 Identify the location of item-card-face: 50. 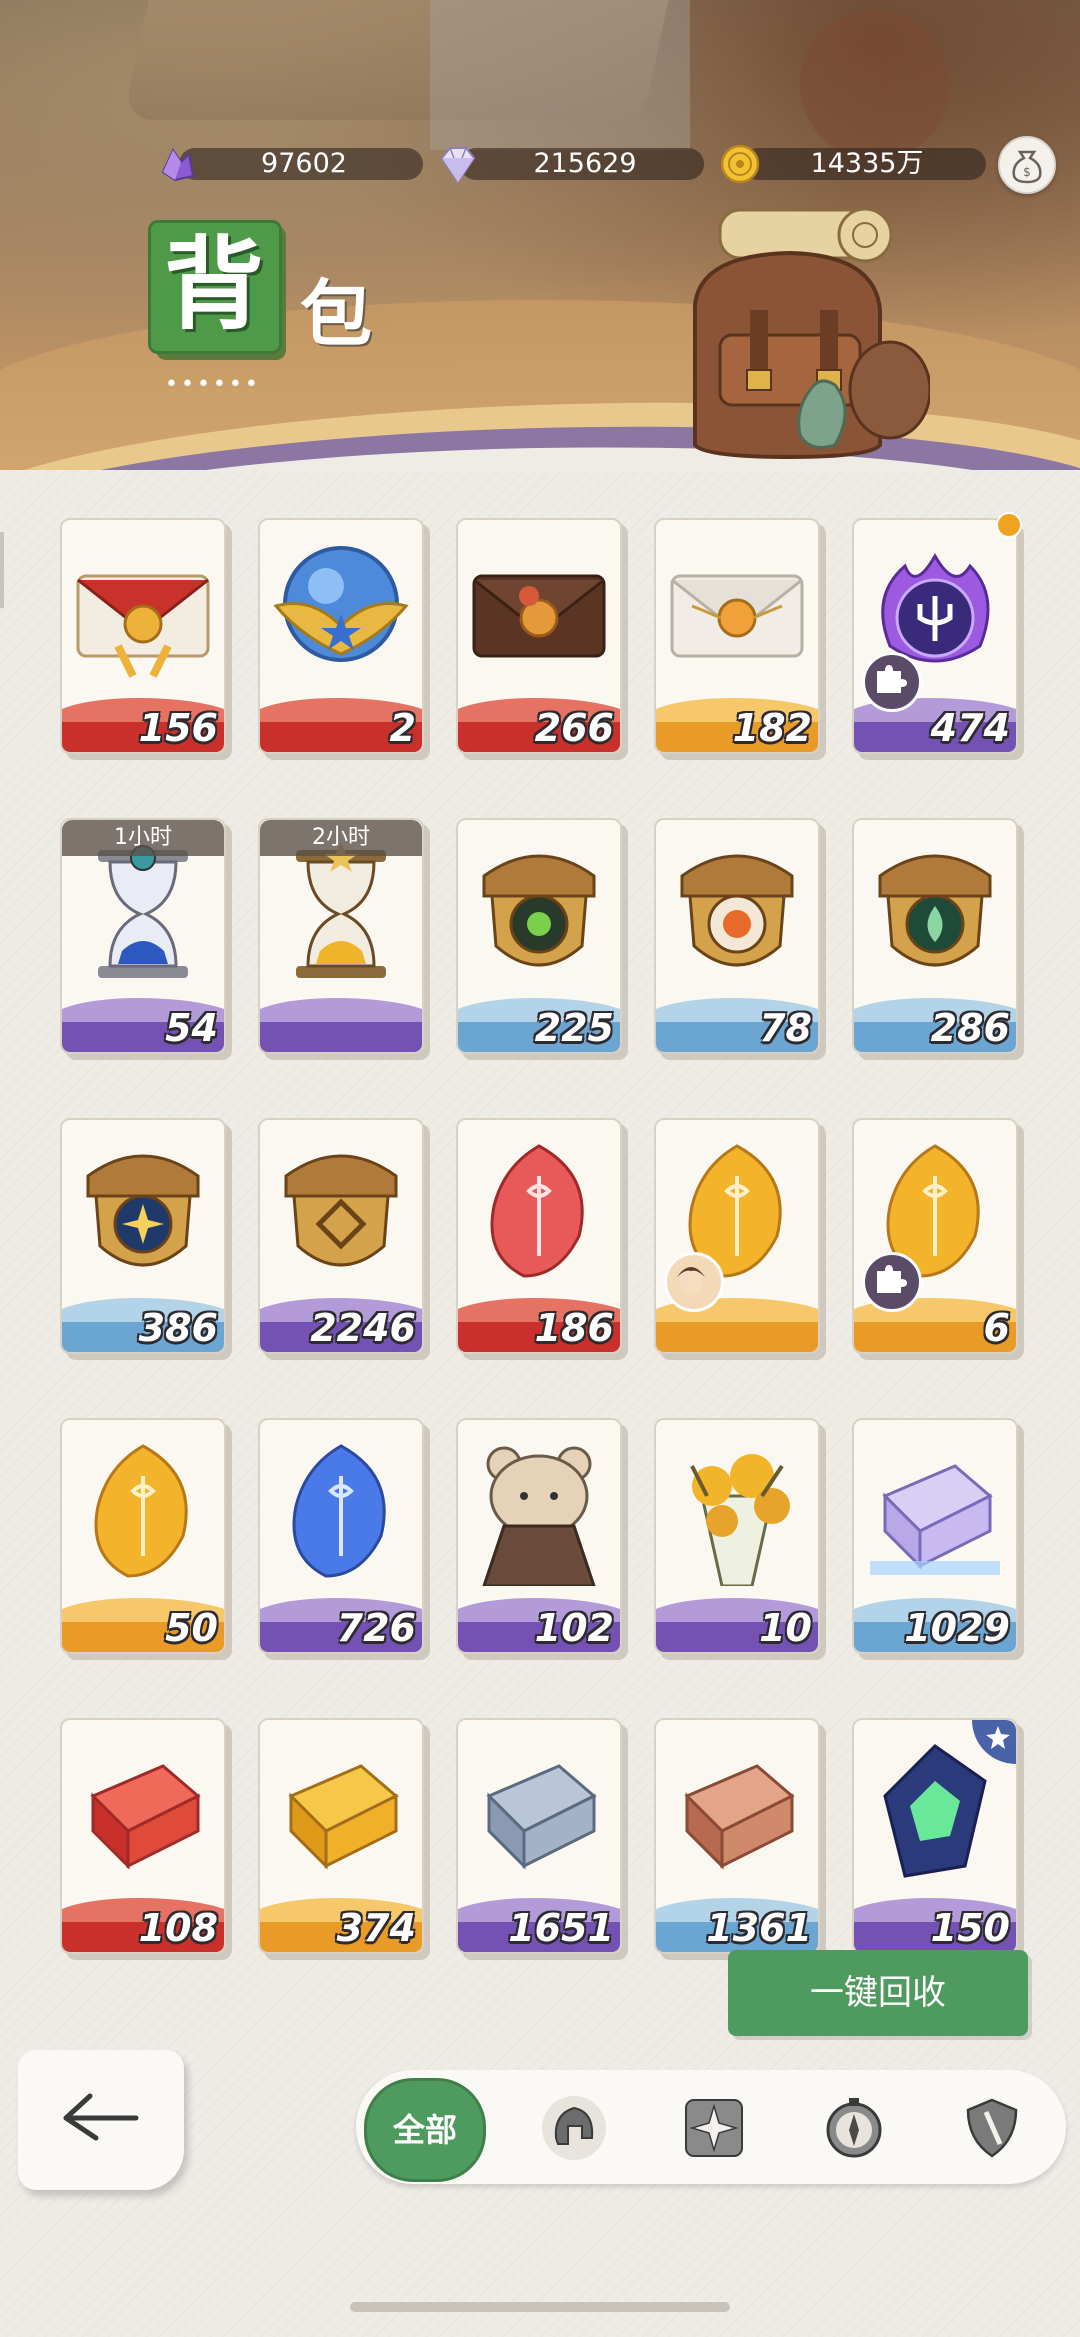
(143, 1536).